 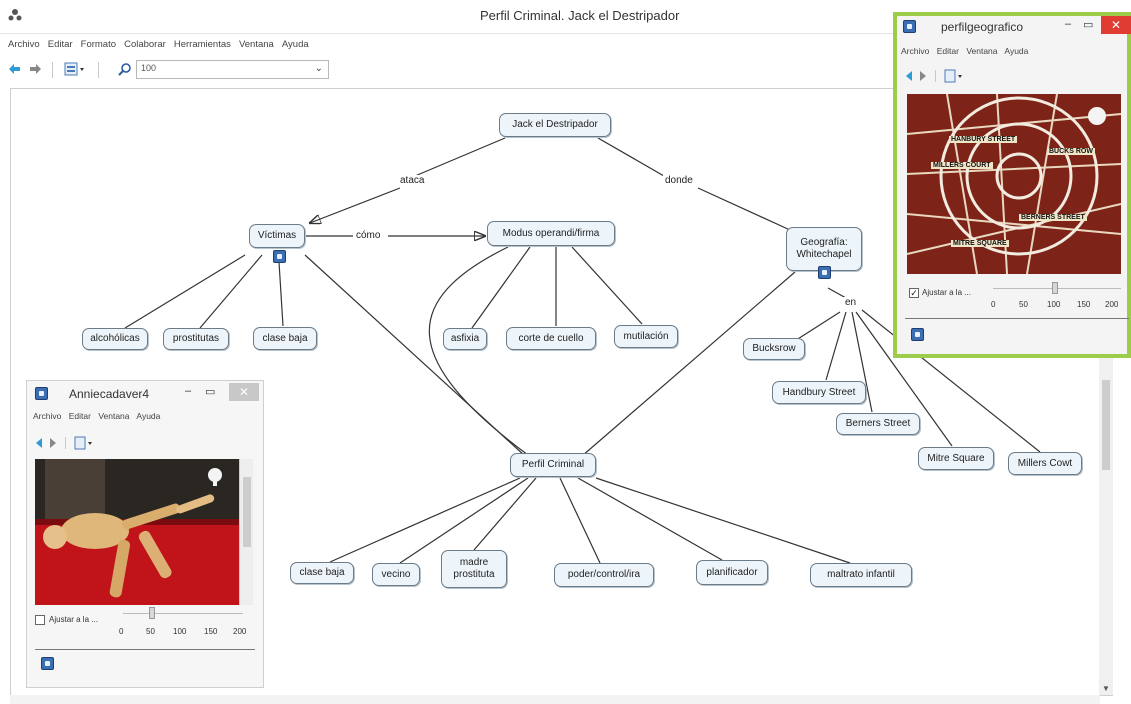 What do you see at coordinates (450, 70) in the screenshot?
I see `main-toolbar: 100 ⌄` at bounding box center [450, 70].